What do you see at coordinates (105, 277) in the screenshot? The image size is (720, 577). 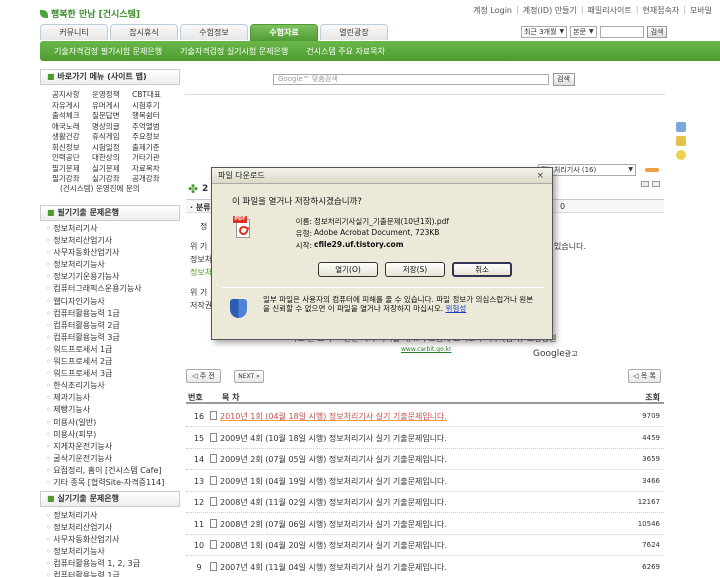 I see `sidebar-item: 정보기기운용기능사` at bounding box center [105, 277].